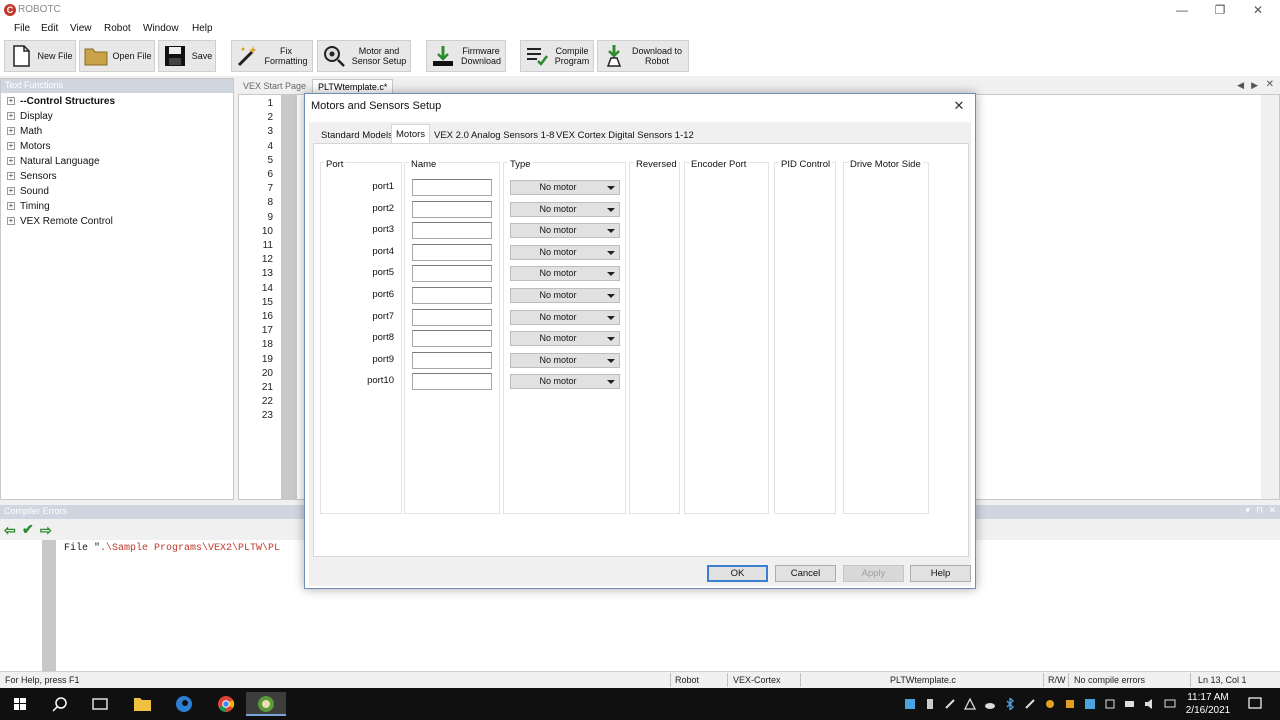 This screenshot has width=1280, height=720. I want to click on tray-cmd-icon, so click(930, 704).